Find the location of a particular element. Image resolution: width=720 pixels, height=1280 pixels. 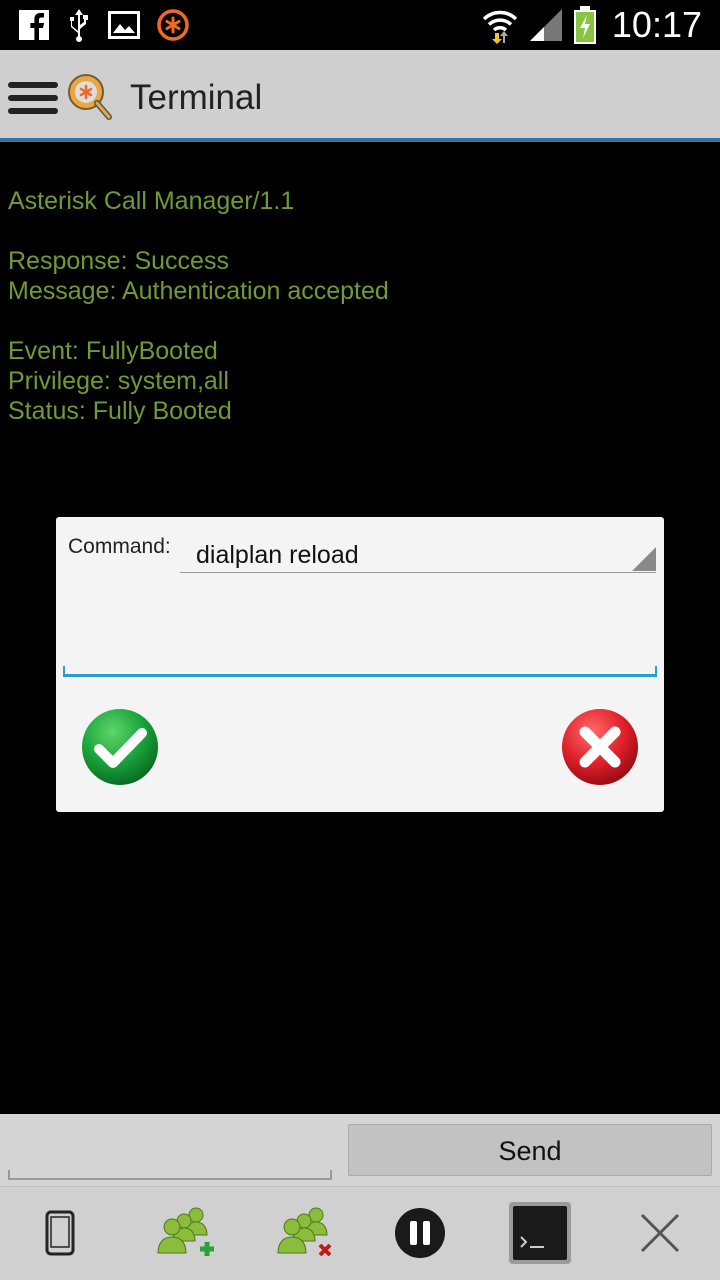

facebook-icon is located at coordinates (34, 25).